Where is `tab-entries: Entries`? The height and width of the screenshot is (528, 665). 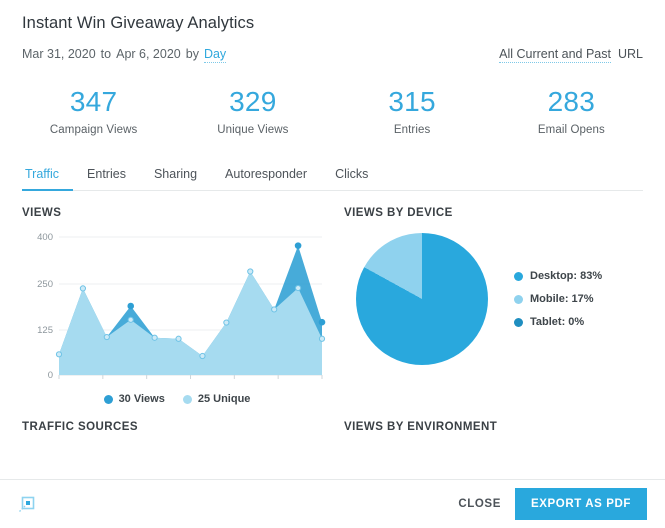 tab-entries: Entries is located at coordinates (106, 176).